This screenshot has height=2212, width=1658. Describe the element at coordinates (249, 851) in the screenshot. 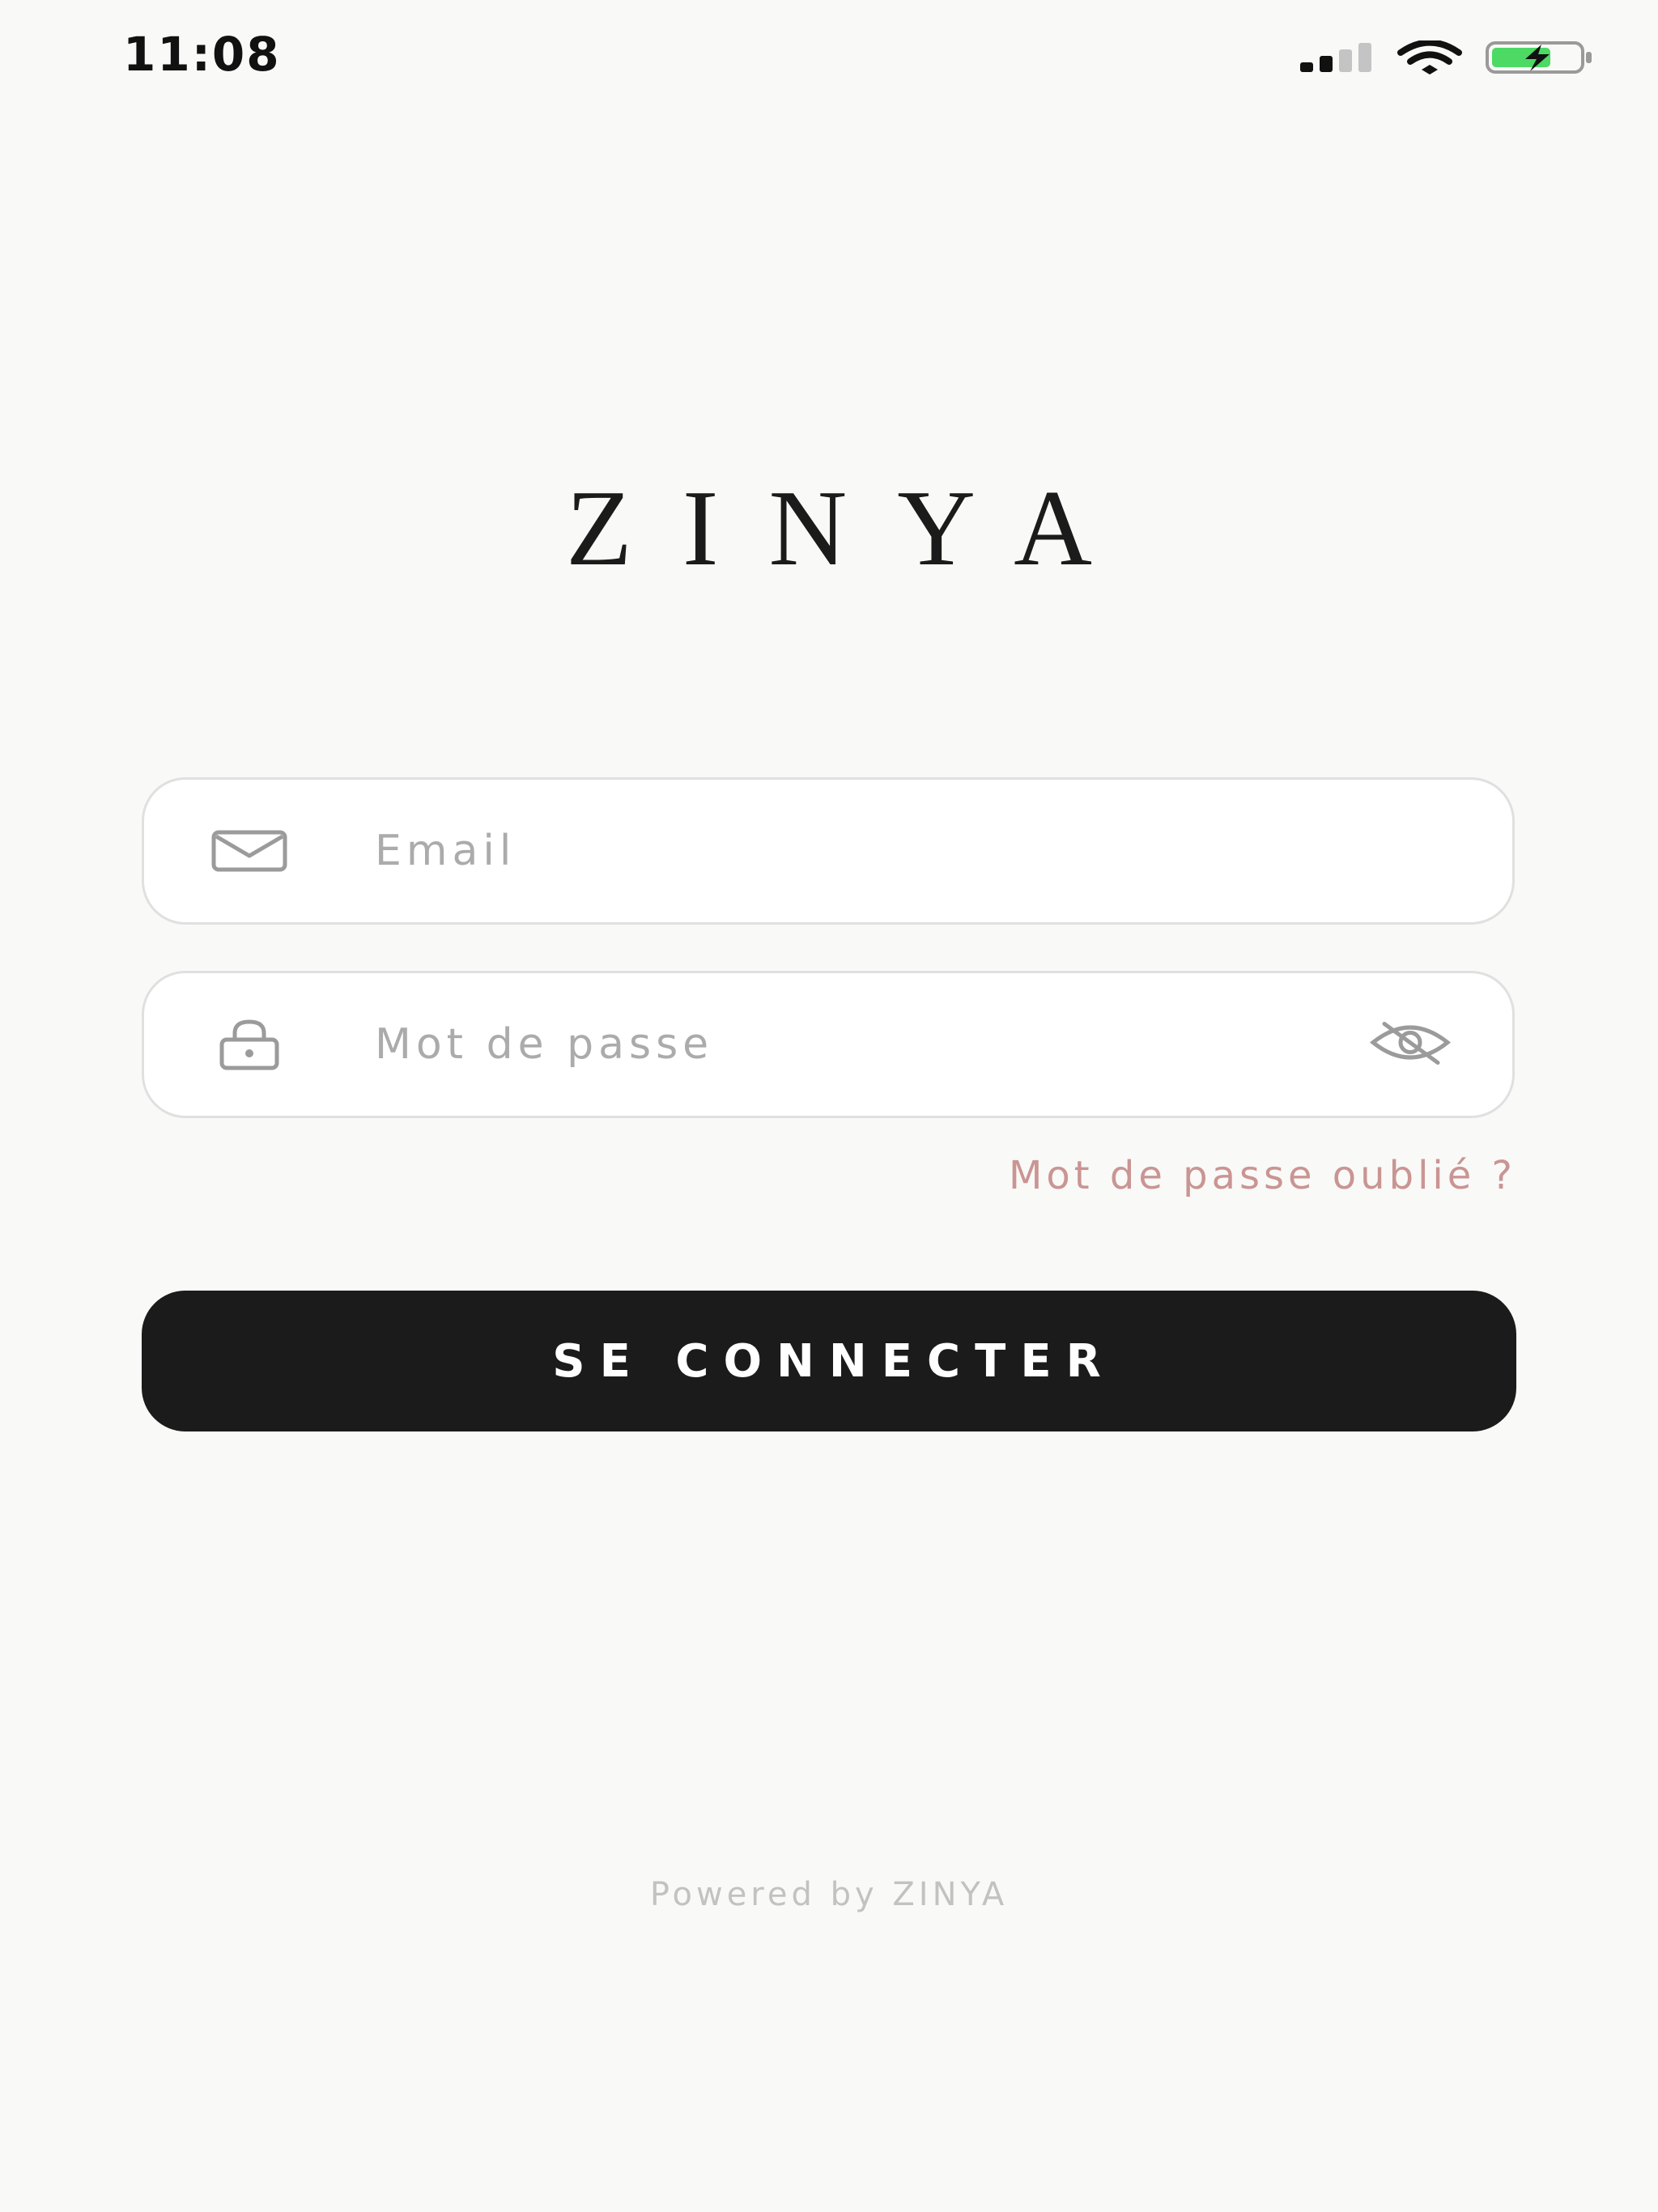

I see `mail-icon` at that location.